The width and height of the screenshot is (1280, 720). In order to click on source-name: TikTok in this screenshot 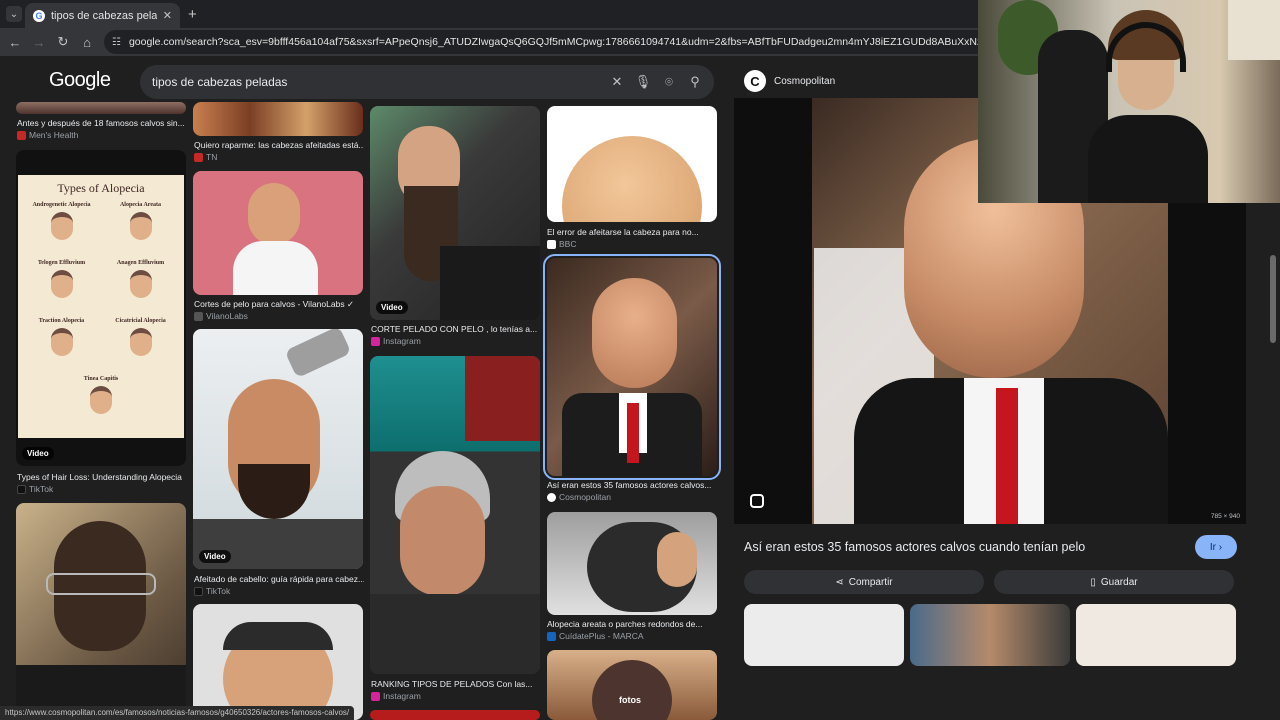, I will do `click(218, 591)`.